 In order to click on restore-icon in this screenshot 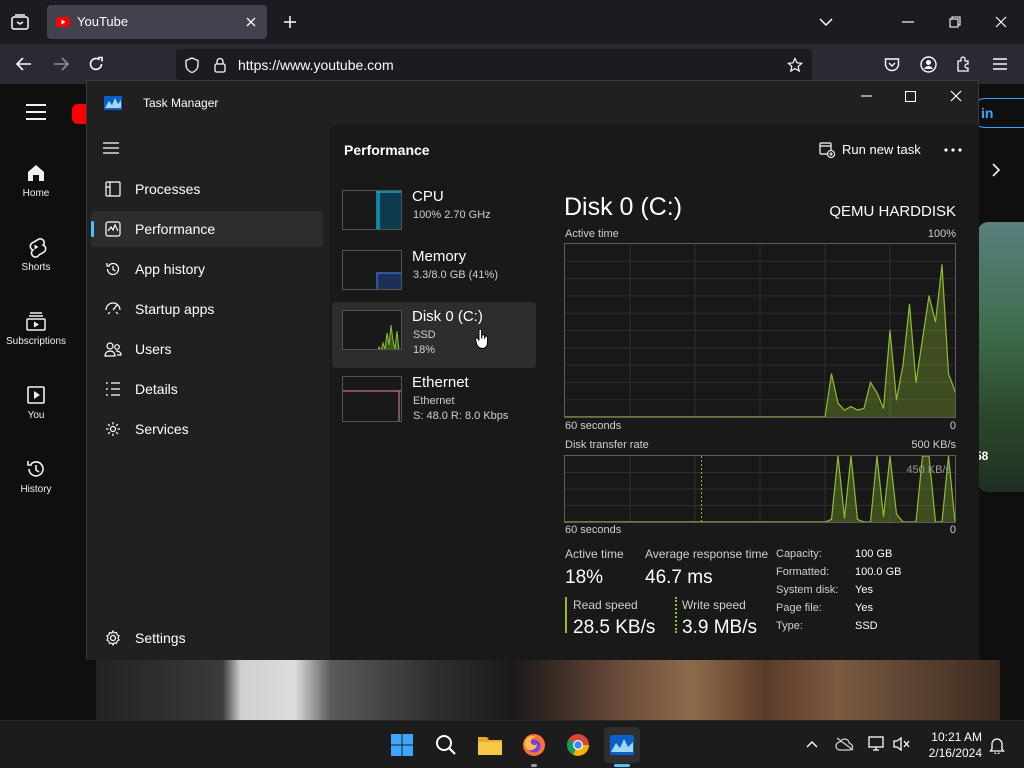, I will do `click(955, 22)`.